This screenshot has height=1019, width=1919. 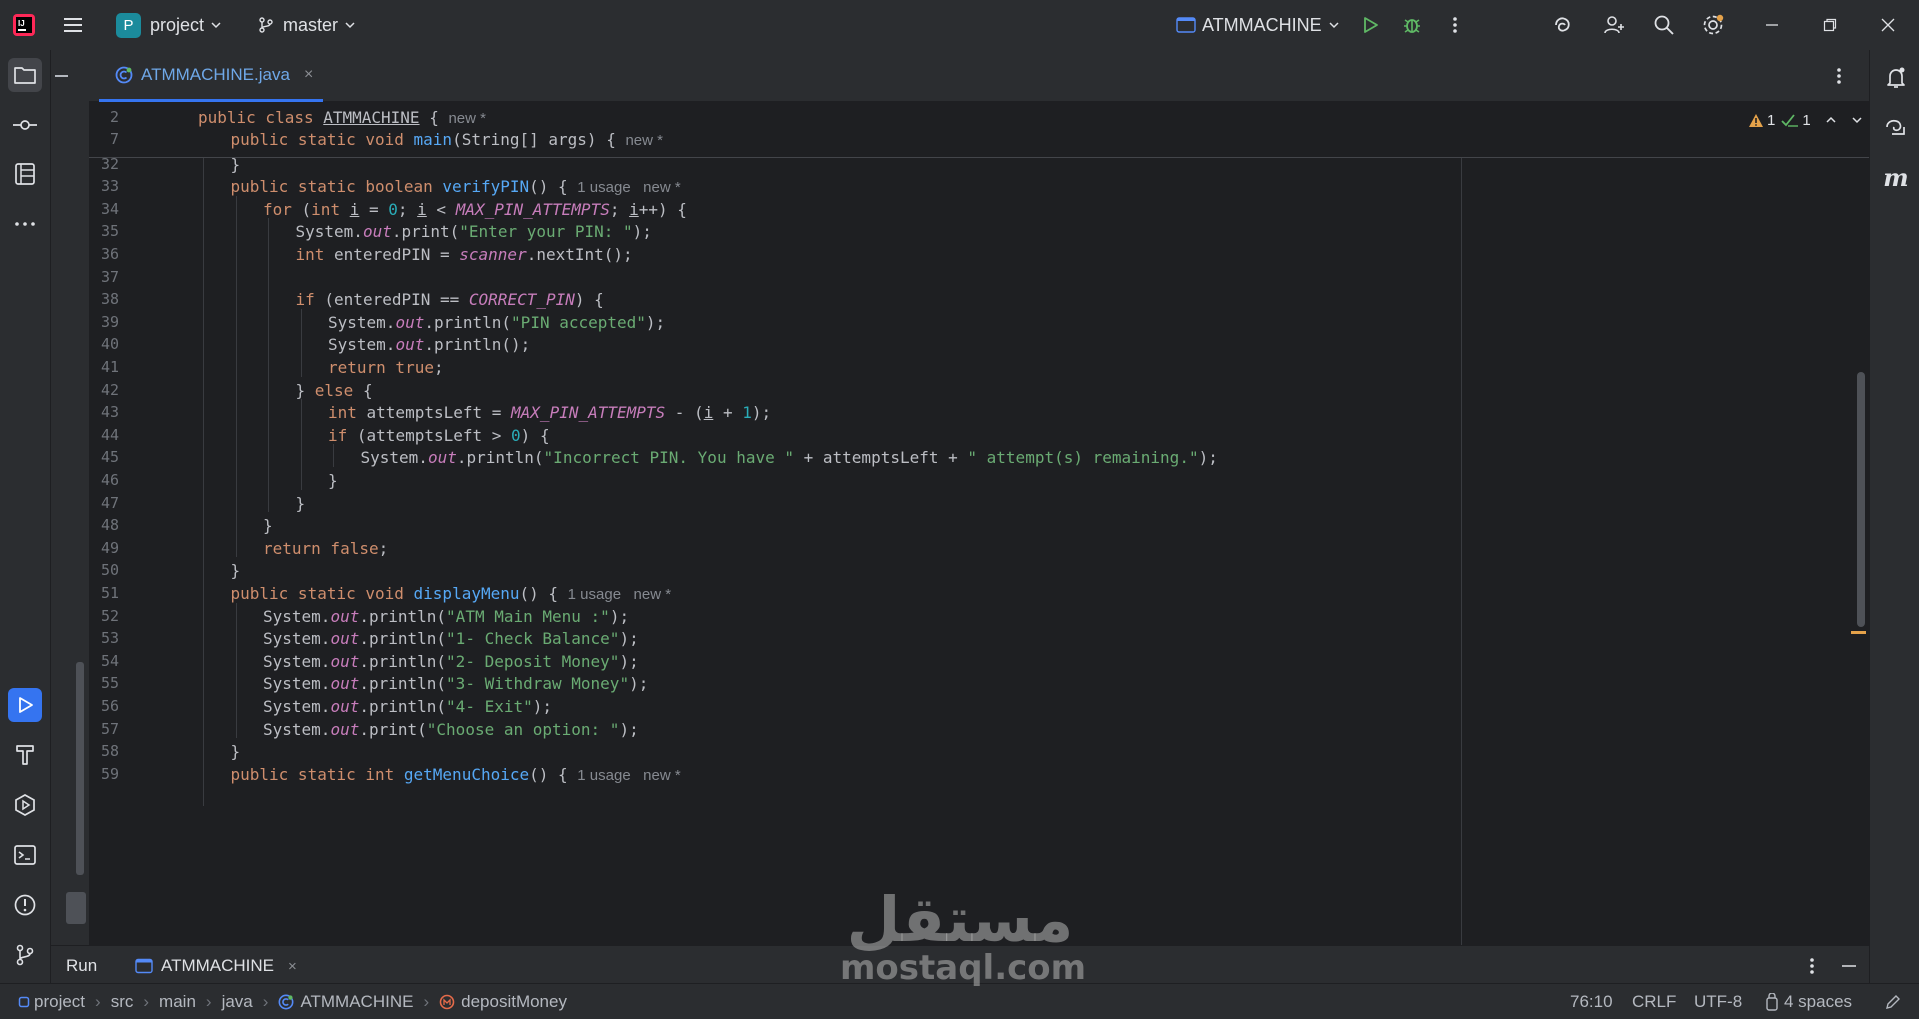 I want to click on git-branch-icon, so click(x=25, y=955).